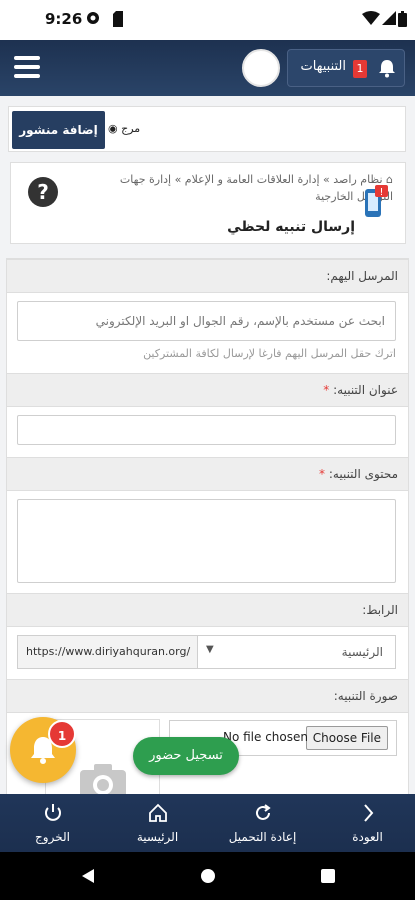  I want to click on choose-file-button: Choose File, so click(346, 738).